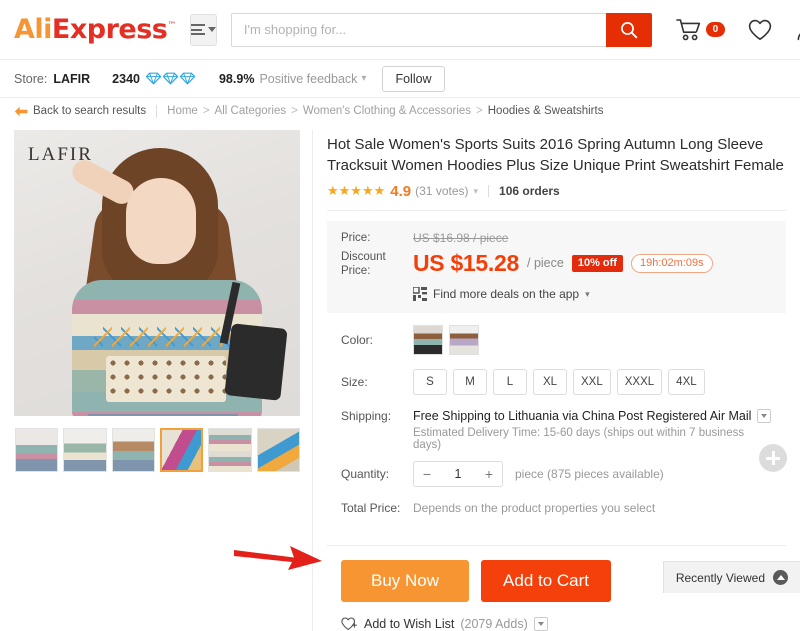 The height and width of the screenshot is (631, 800). Describe the element at coordinates (494, 623) in the screenshot. I see `wish-list-count: (2079 Adds)` at that location.